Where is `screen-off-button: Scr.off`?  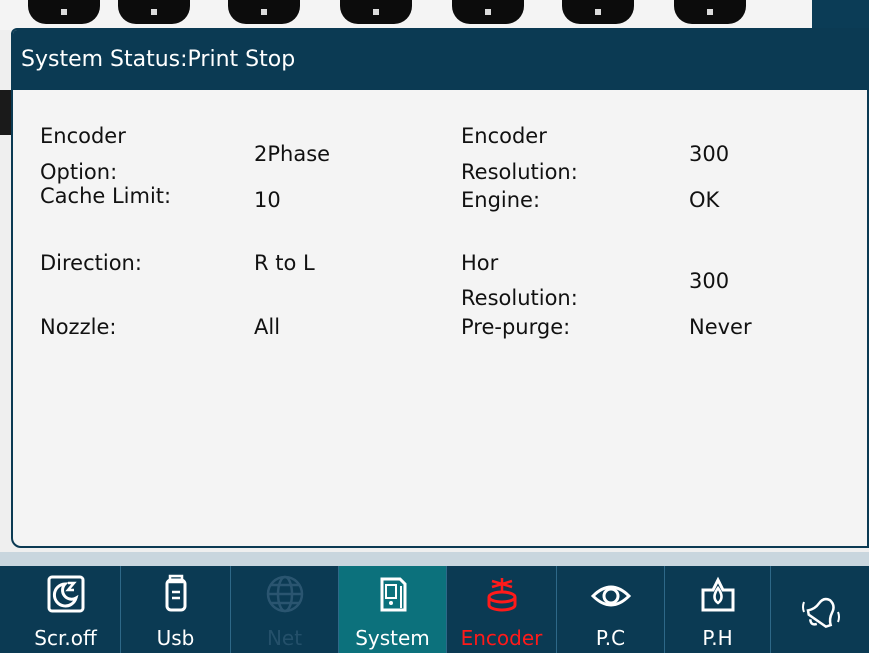
screen-off-button: Scr.off is located at coordinates (66, 609).